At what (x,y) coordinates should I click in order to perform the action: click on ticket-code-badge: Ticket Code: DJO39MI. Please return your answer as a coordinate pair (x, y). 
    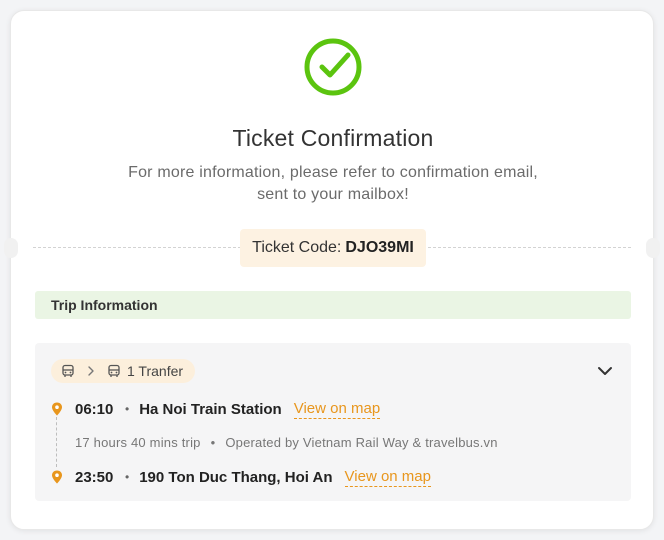
    Looking at the image, I should click on (333, 248).